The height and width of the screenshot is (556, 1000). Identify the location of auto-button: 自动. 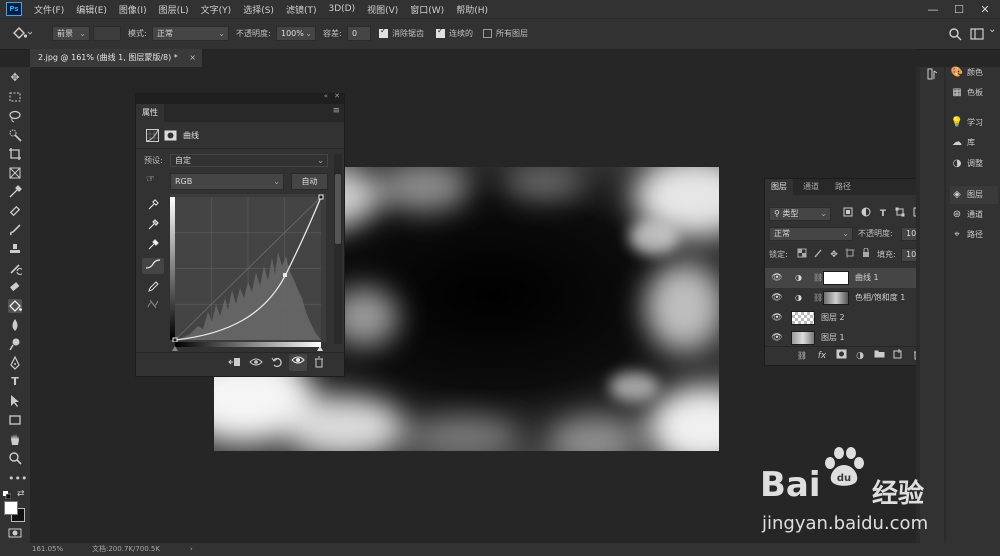
(309, 181).